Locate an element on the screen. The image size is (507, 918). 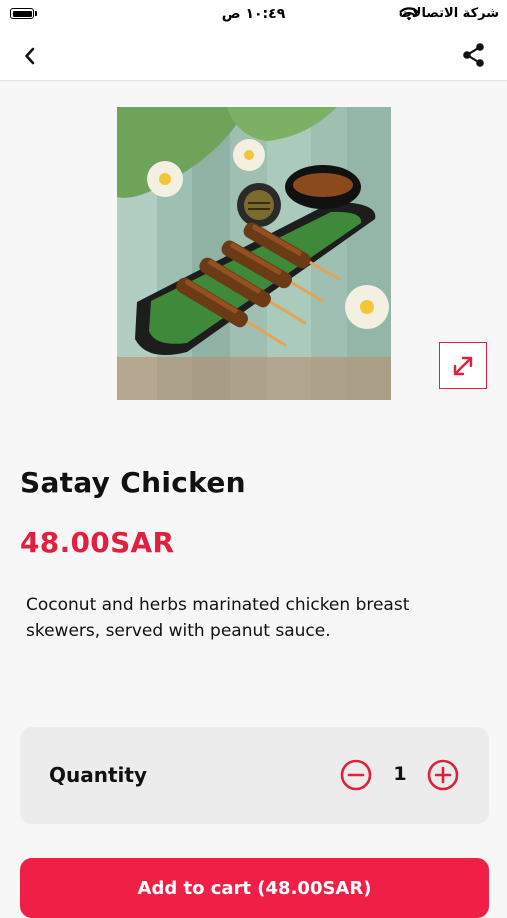
minus-circle-icon is located at coordinates (356, 775).